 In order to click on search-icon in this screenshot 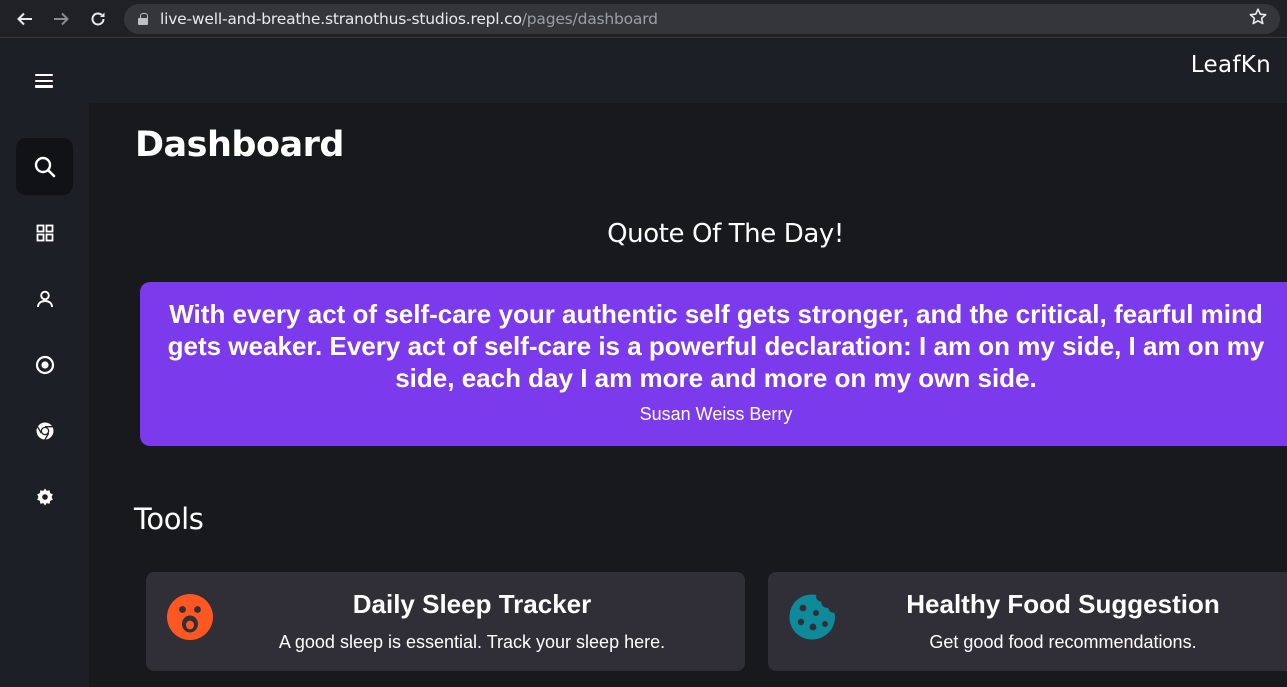, I will do `click(44, 166)`.